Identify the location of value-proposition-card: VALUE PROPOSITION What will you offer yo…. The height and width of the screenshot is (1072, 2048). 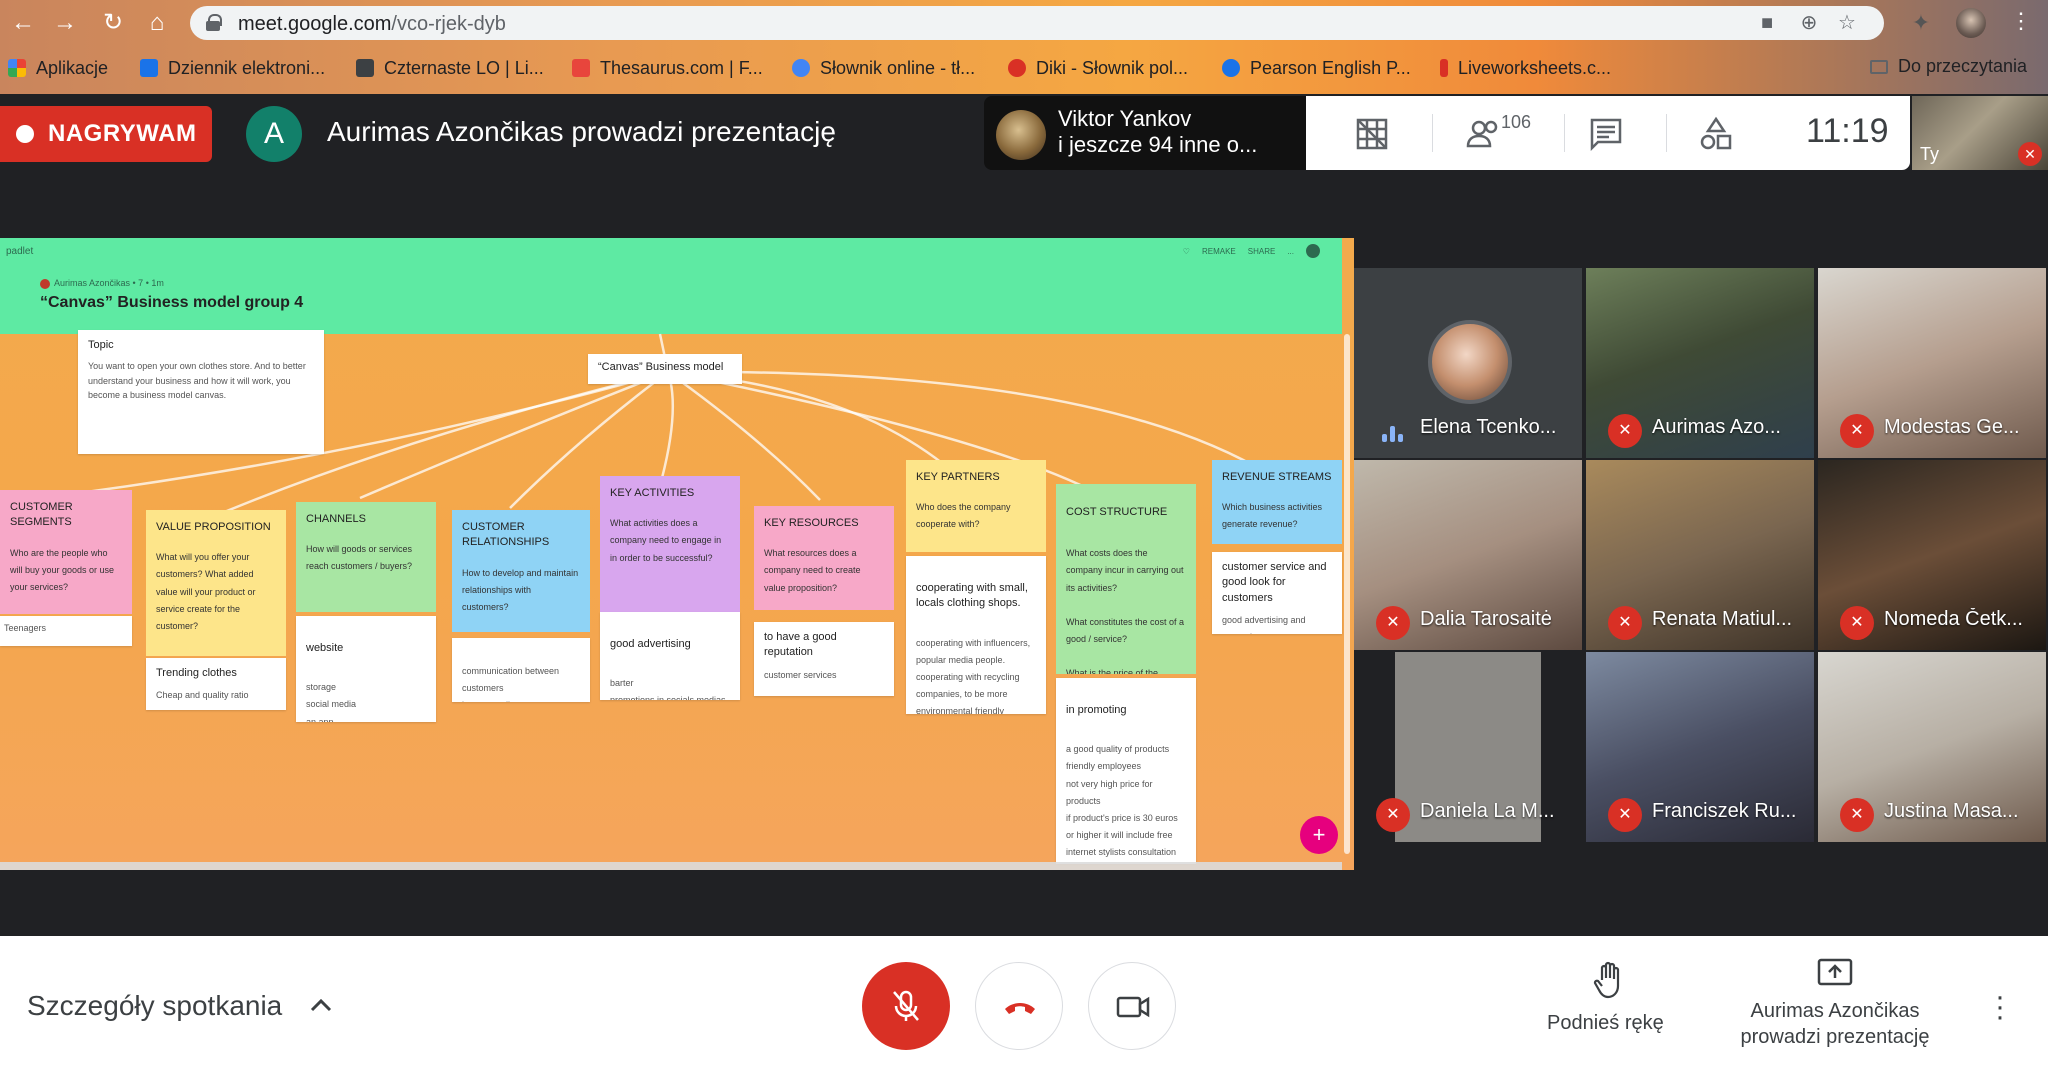
(216, 583).